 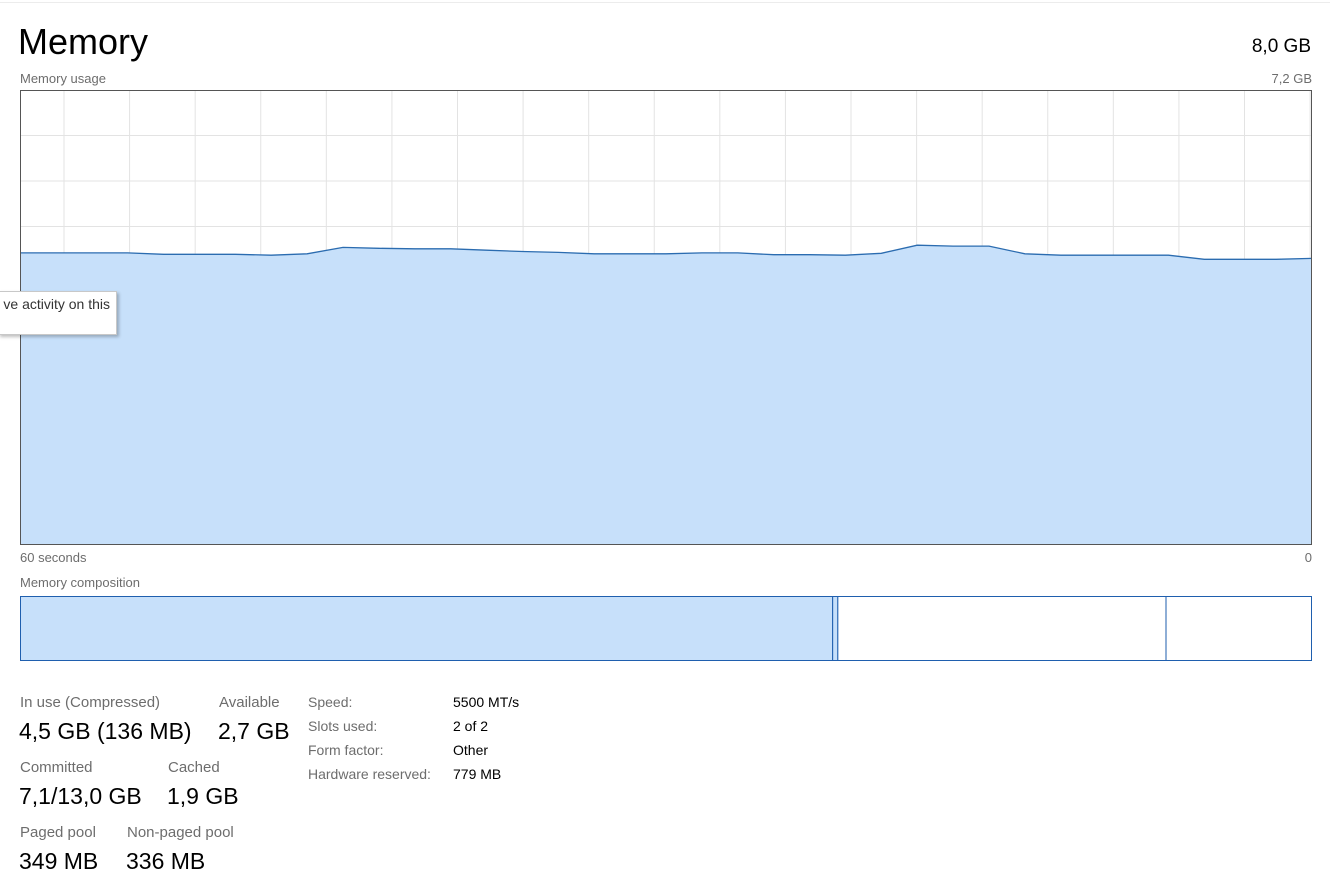 I want to click on composition-standby-segment, so click(x=1002, y=628).